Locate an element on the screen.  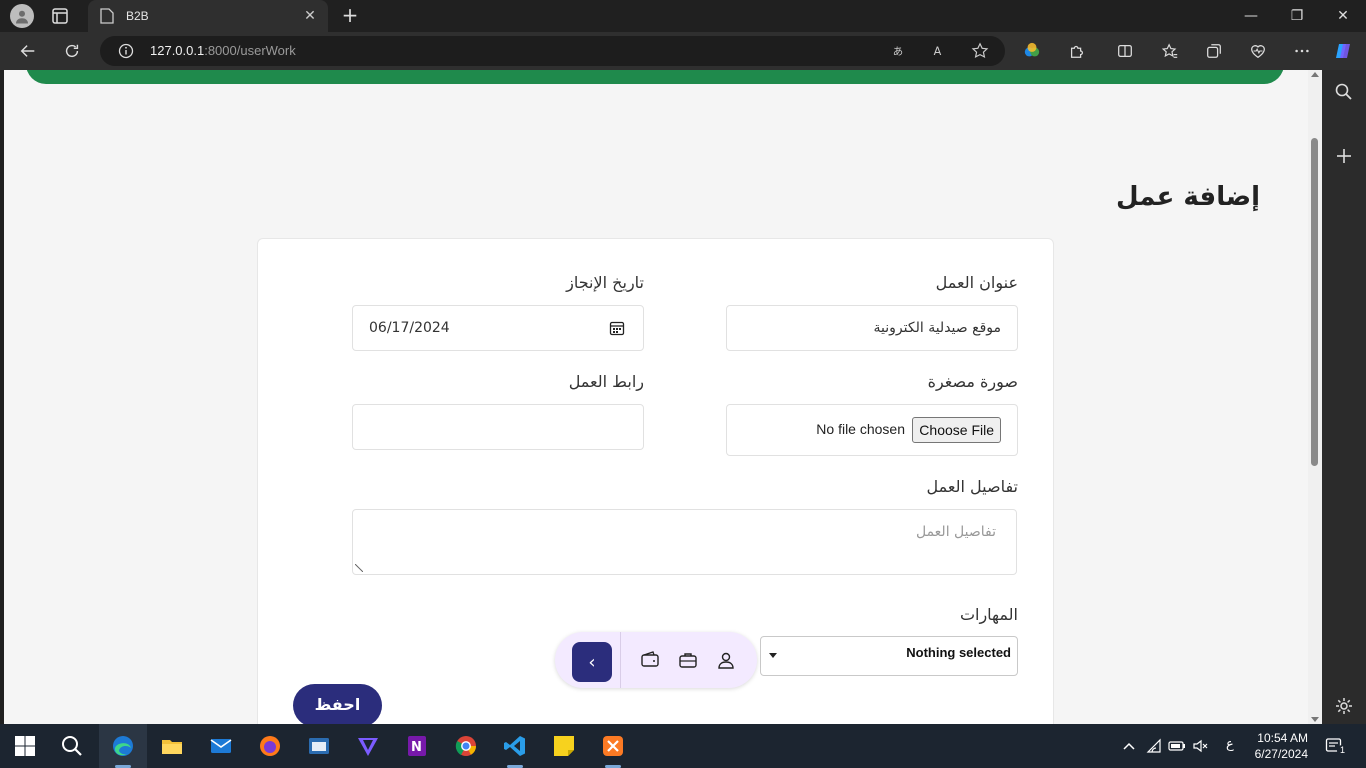
read-aloud-icon: A is located at coordinates (940, 51).